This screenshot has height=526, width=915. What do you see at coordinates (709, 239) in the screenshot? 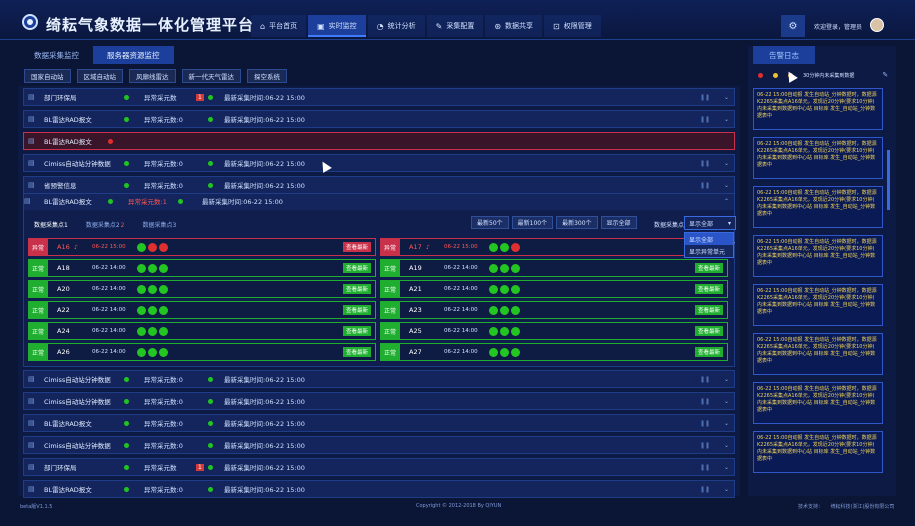
I see `dropdown-option-0: 显示全部` at bounding box center [709, 239].